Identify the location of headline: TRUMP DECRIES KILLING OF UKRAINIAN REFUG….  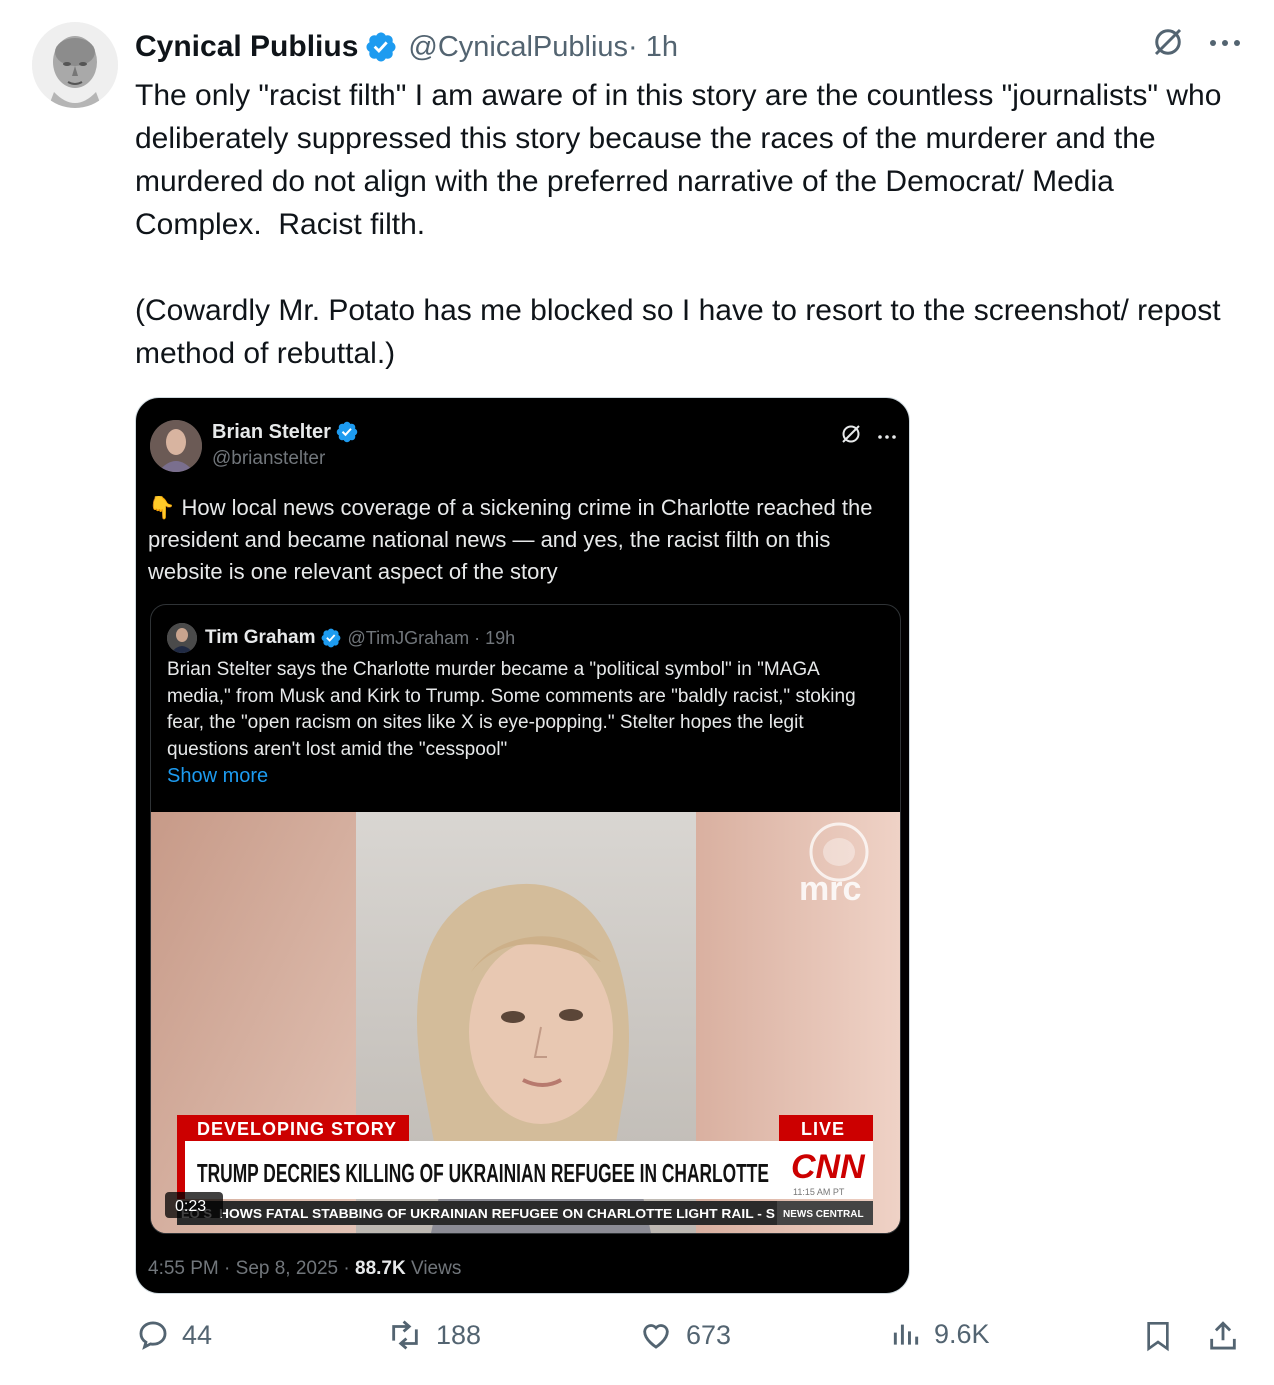
(483, 1173).